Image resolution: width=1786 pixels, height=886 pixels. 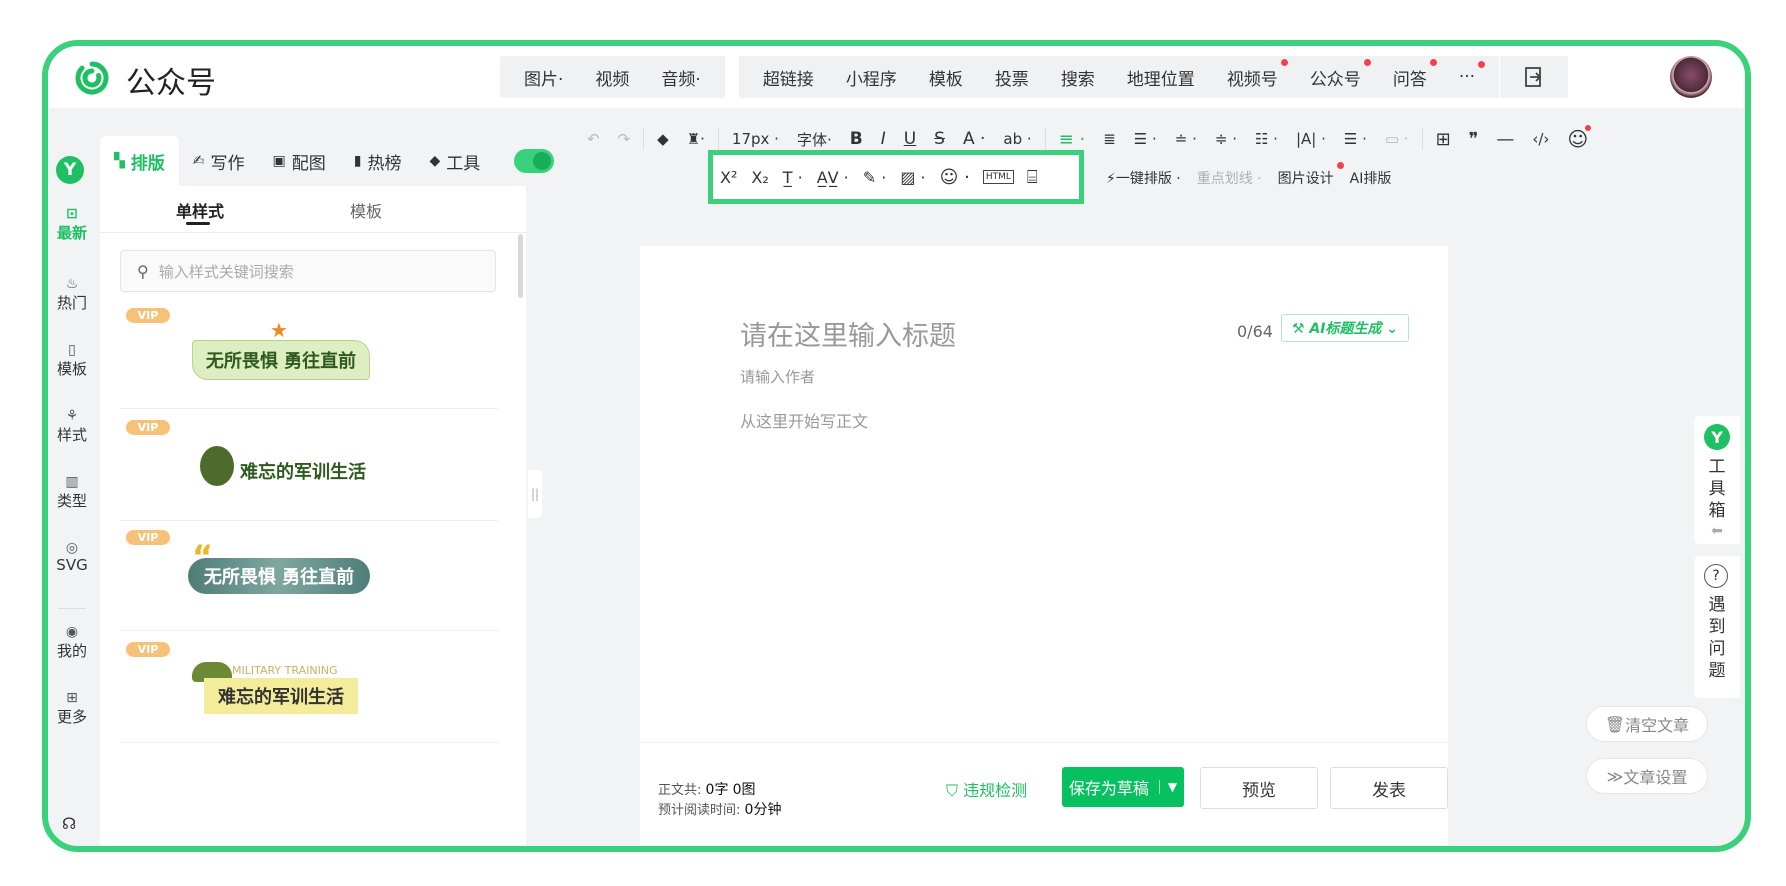 I want to click on format-brush-icon: ♜·, so click(x=696, y=139).